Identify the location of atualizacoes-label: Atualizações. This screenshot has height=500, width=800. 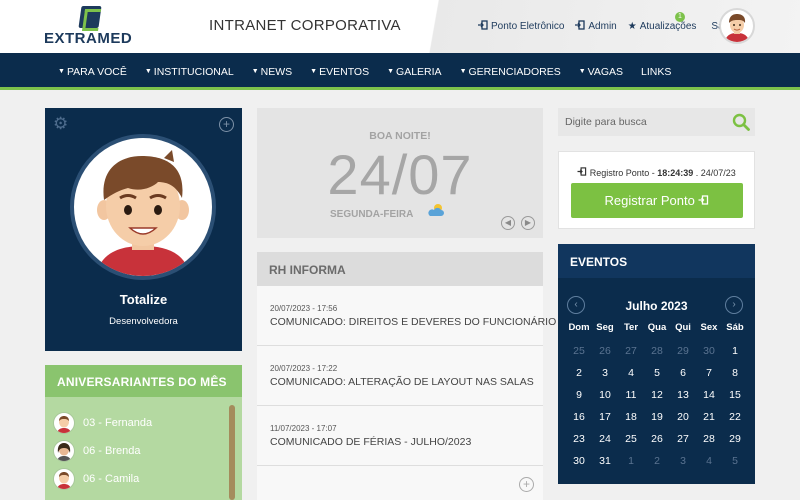
(668, 26).